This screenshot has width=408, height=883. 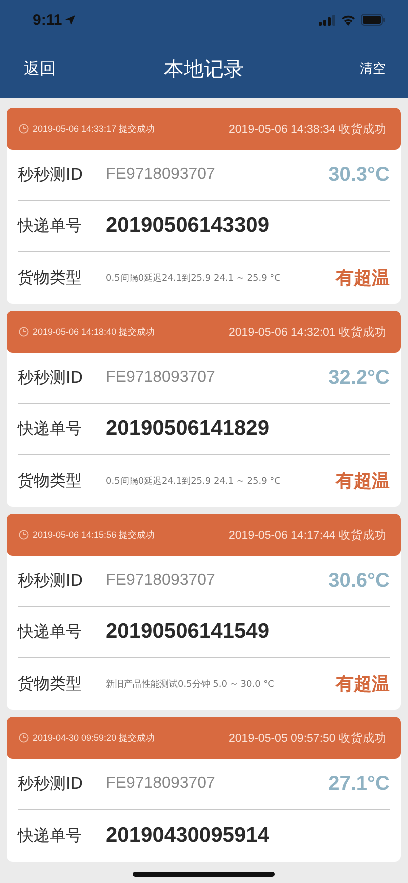 I want to click on battery-icon, so click(x=373, y=20).